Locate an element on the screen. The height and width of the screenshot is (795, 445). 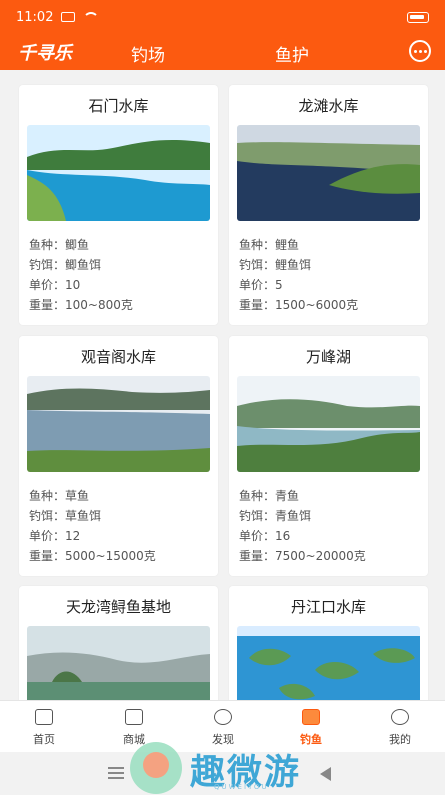
fish-species: 鲤鱼 is located at coordinates (287, 245).